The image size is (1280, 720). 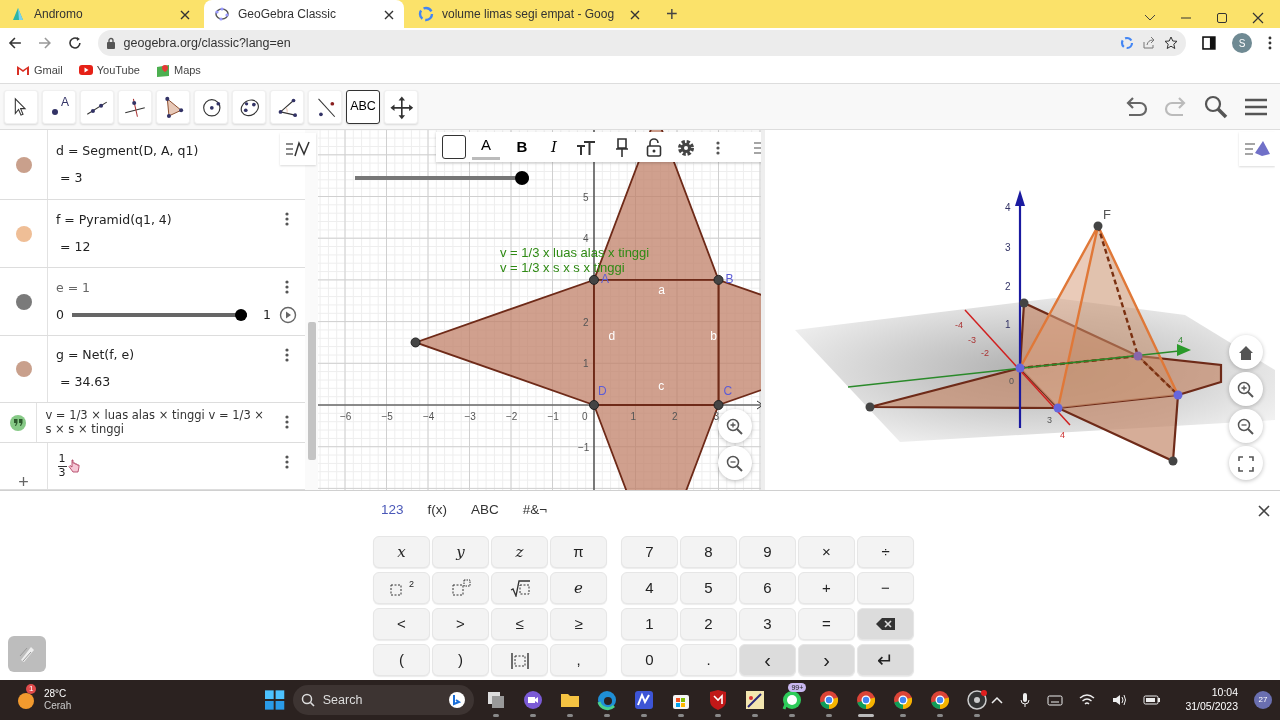 I want to click on share-icon, so click(x=1149, y=43).